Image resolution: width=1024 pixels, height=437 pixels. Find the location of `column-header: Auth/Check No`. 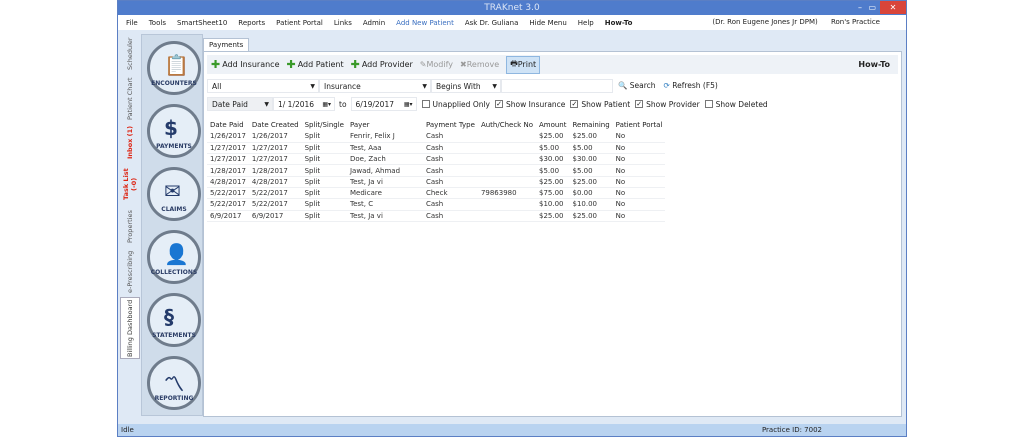

column-header: Auth/Check No is located at coordinates (507, 125).